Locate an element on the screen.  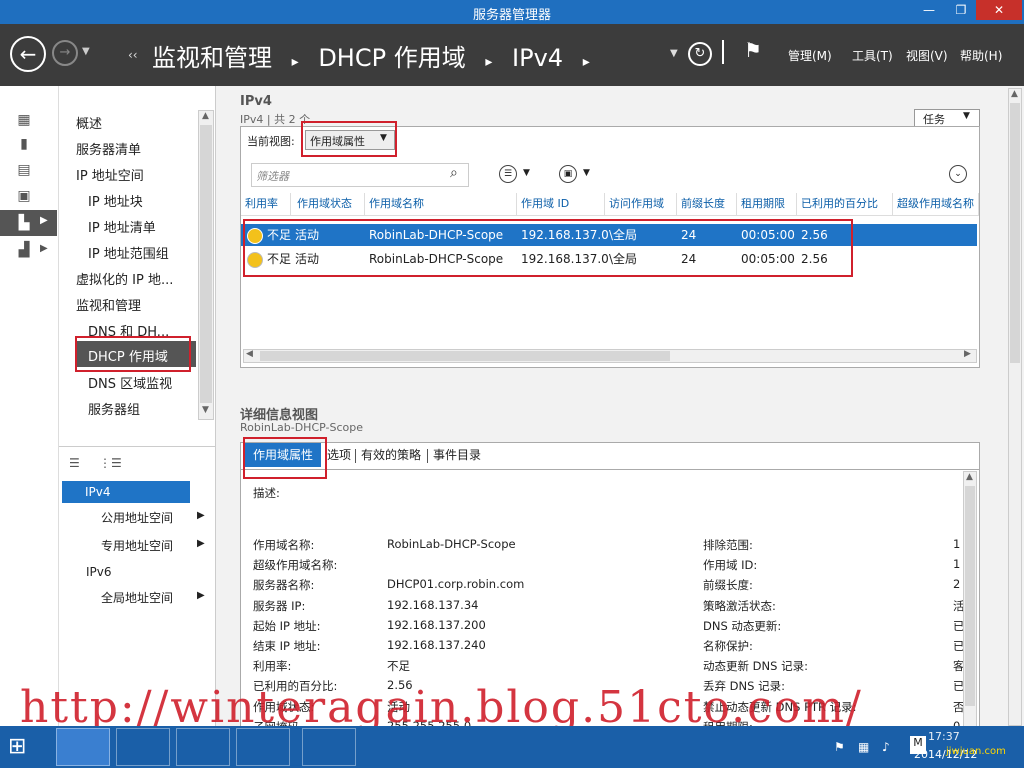
property-label: 服务器名称: is located at coordinates (284, 585).